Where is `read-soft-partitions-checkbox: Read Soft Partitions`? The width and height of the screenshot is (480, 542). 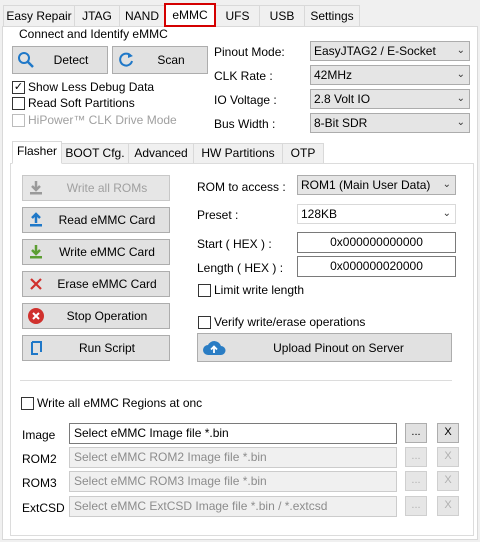 read-soft-partitions-checkbox: Read Soft Partitions is located at coordinates (73, 103).